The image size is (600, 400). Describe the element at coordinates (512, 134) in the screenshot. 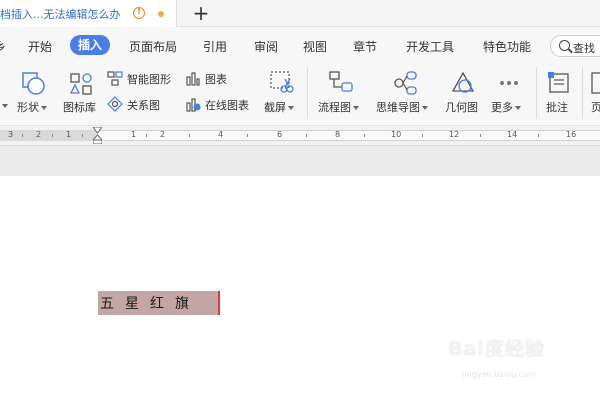

I see `ruler-number: 14` at that location.